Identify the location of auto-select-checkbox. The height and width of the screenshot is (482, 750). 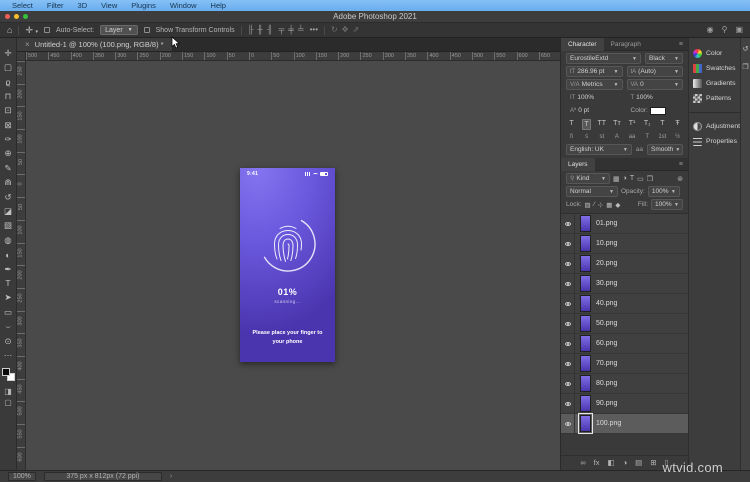
(47, 30).